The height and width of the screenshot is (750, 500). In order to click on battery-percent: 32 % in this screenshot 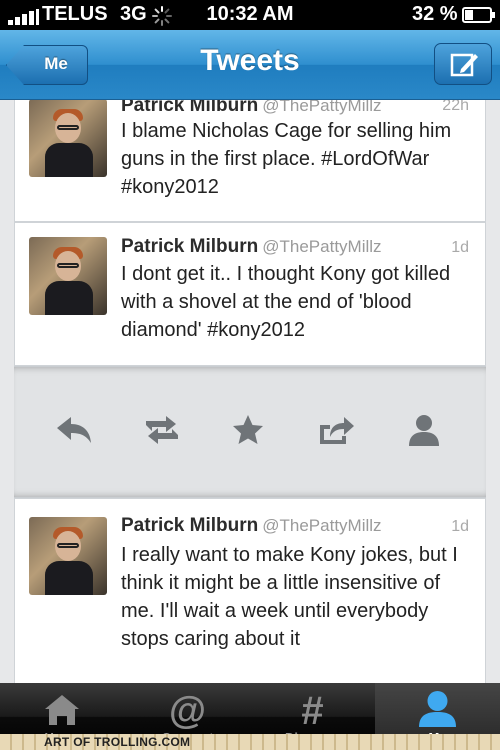, I will do `click(435, 14)`.